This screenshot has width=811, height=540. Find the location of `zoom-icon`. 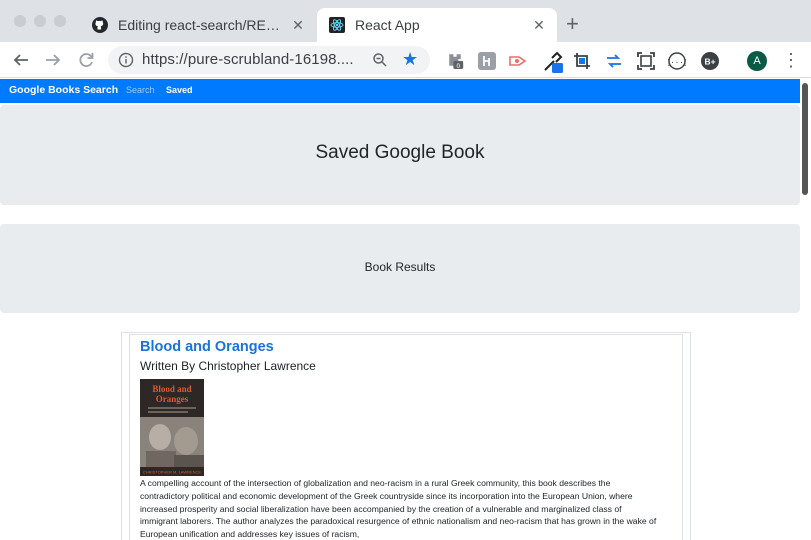

zoom-icon is located at coordinates (380, 60).